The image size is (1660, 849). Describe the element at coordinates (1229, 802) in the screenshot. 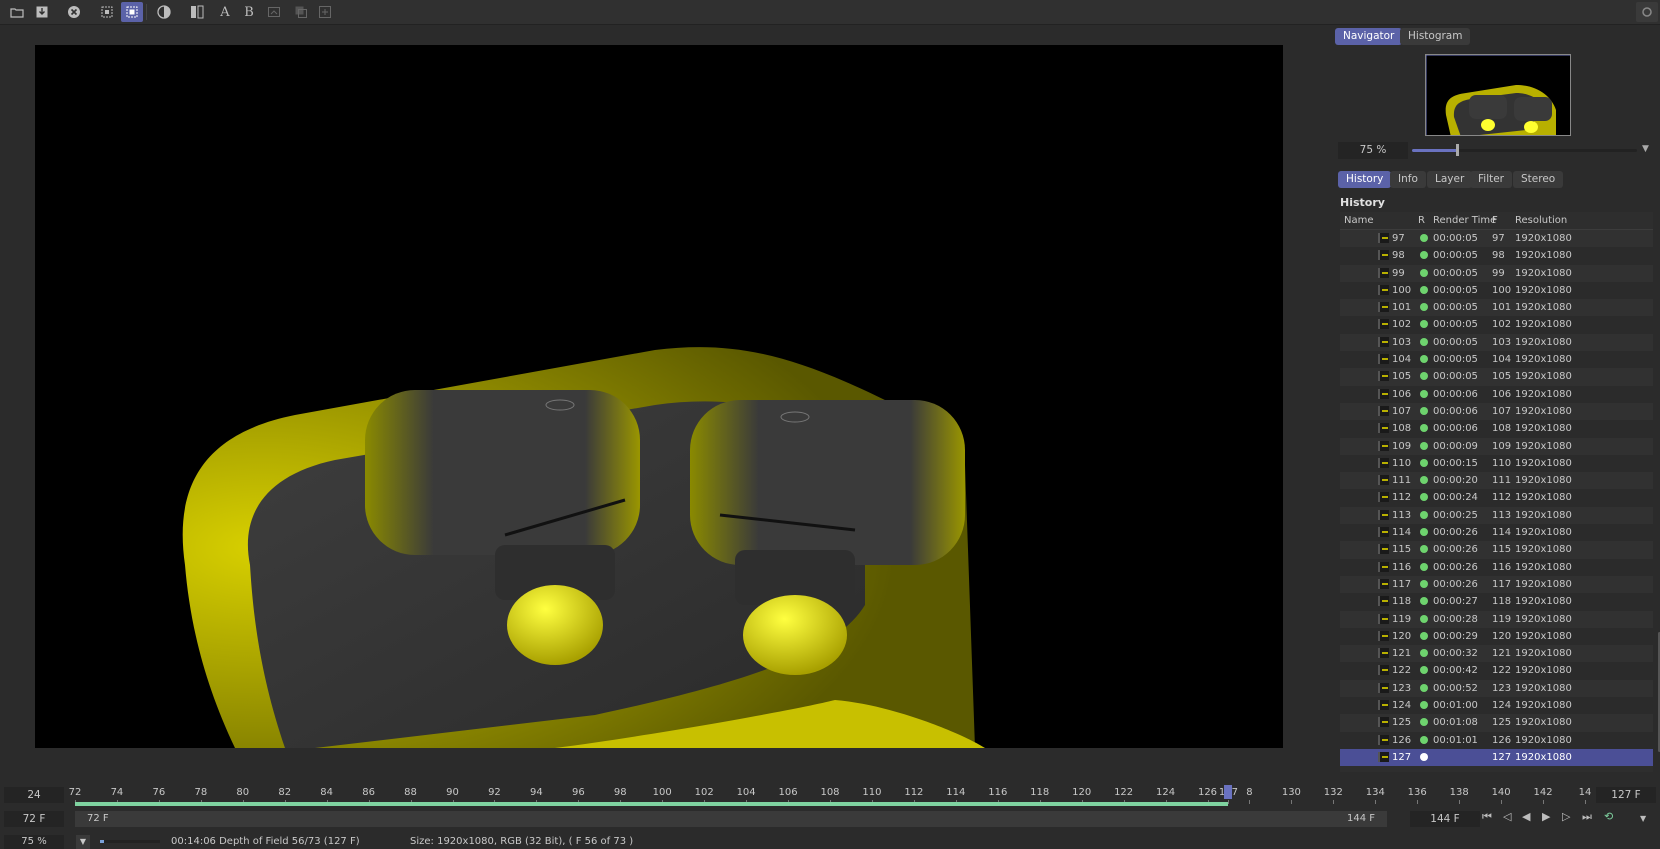

I see `timeline-tick` at that location.